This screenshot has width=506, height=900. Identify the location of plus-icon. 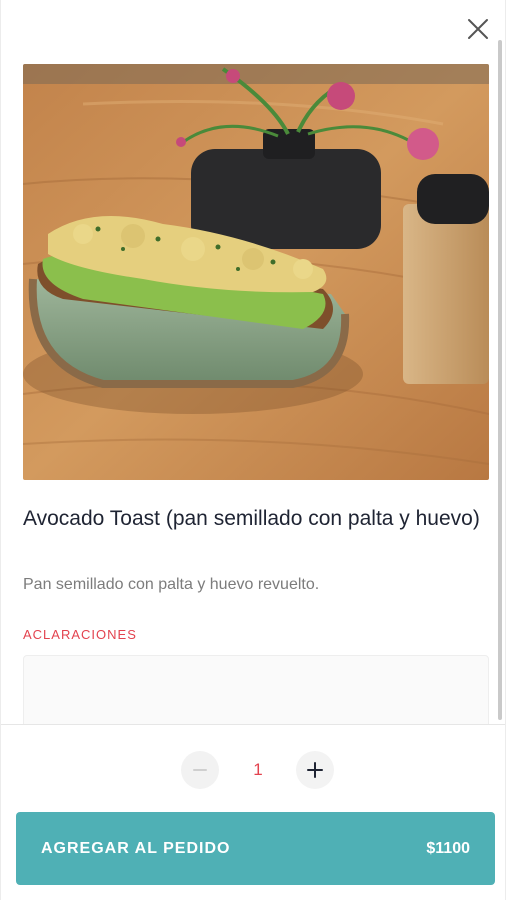
(315, 770).